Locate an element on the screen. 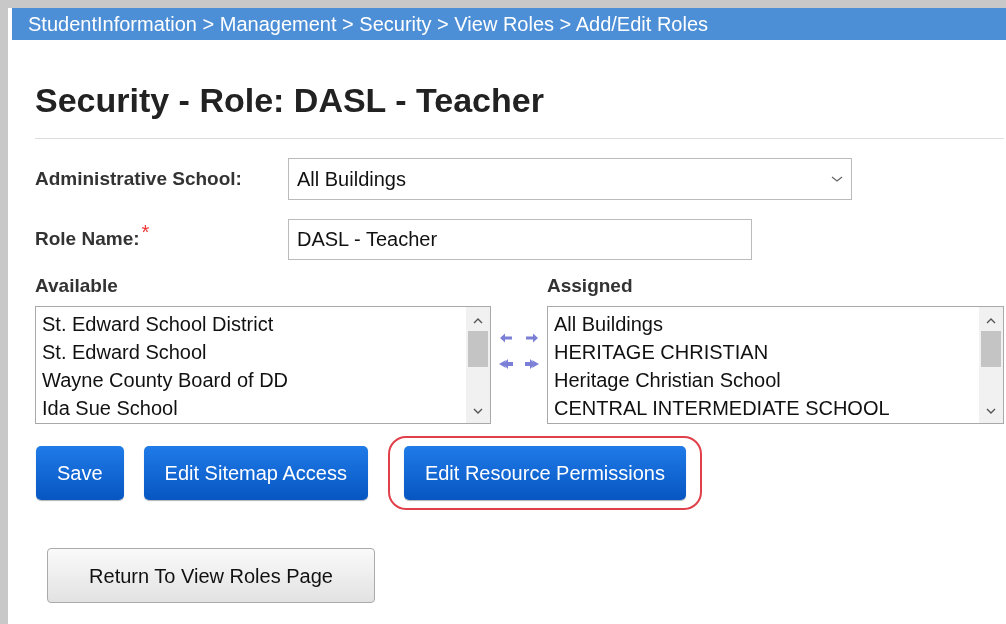 Image resolution: width=1006 pixels, height=624 pixels. page-title: Security - Role: DASL - Teacher is located at coordinates (290, 100).